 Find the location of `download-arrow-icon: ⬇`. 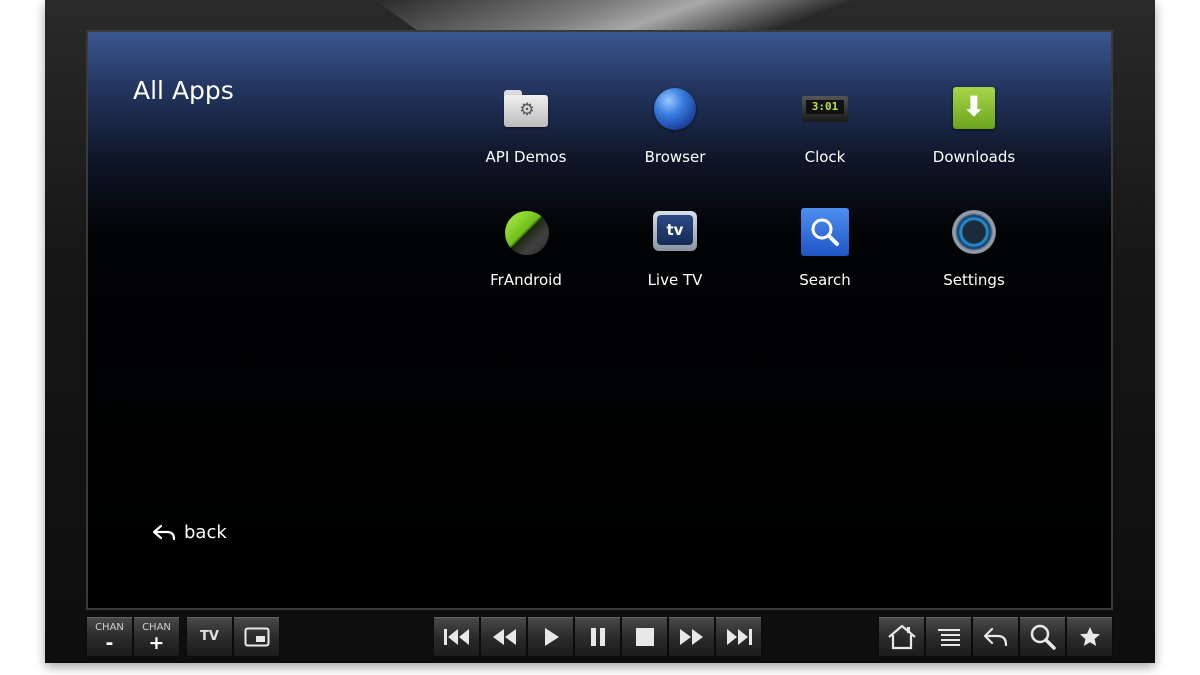

download-arrow-icon: ⬇ is located at coordinates (974, 109).